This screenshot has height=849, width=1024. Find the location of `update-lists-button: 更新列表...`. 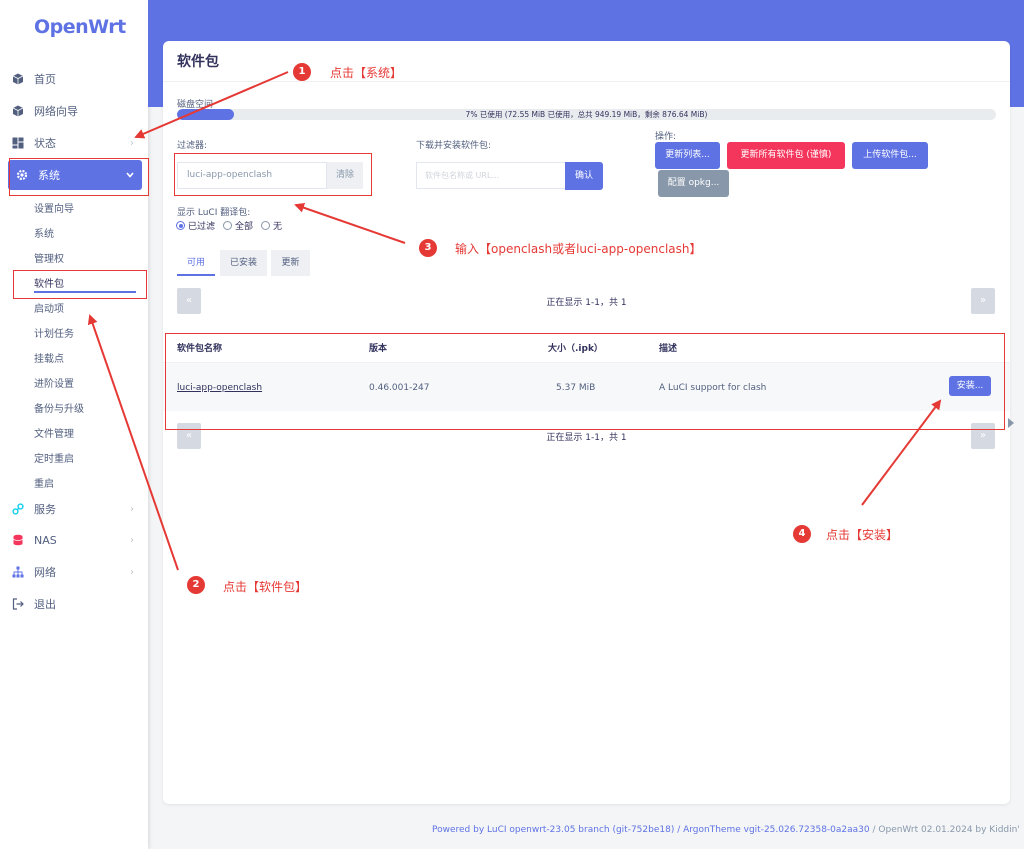

update-lists-button: 更新列表... is located at coordinates (687, 155).